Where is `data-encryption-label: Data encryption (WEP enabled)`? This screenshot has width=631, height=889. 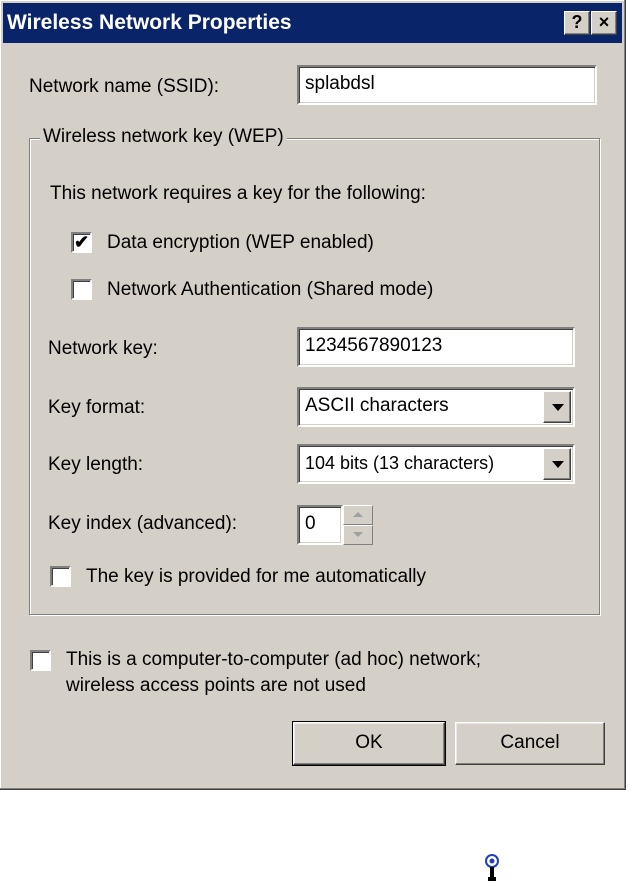
data-encryption-label: Data encryption (WEP enabled) is located at coordinates (240, 242).